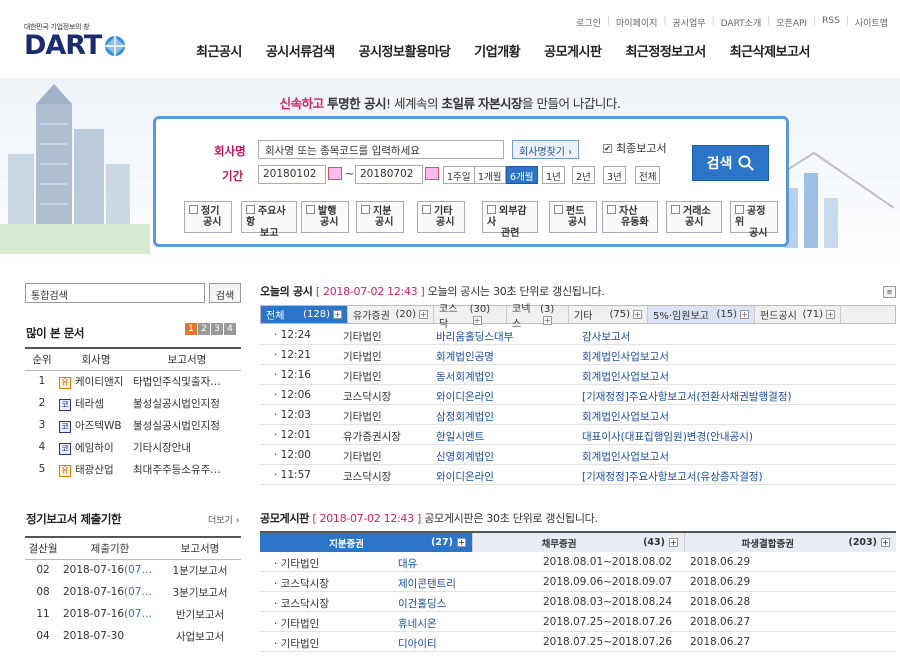 The height and width of the screenshot is (662, 900). I want to click on report-link: 회계법인사업보고서, so click(625, 456).